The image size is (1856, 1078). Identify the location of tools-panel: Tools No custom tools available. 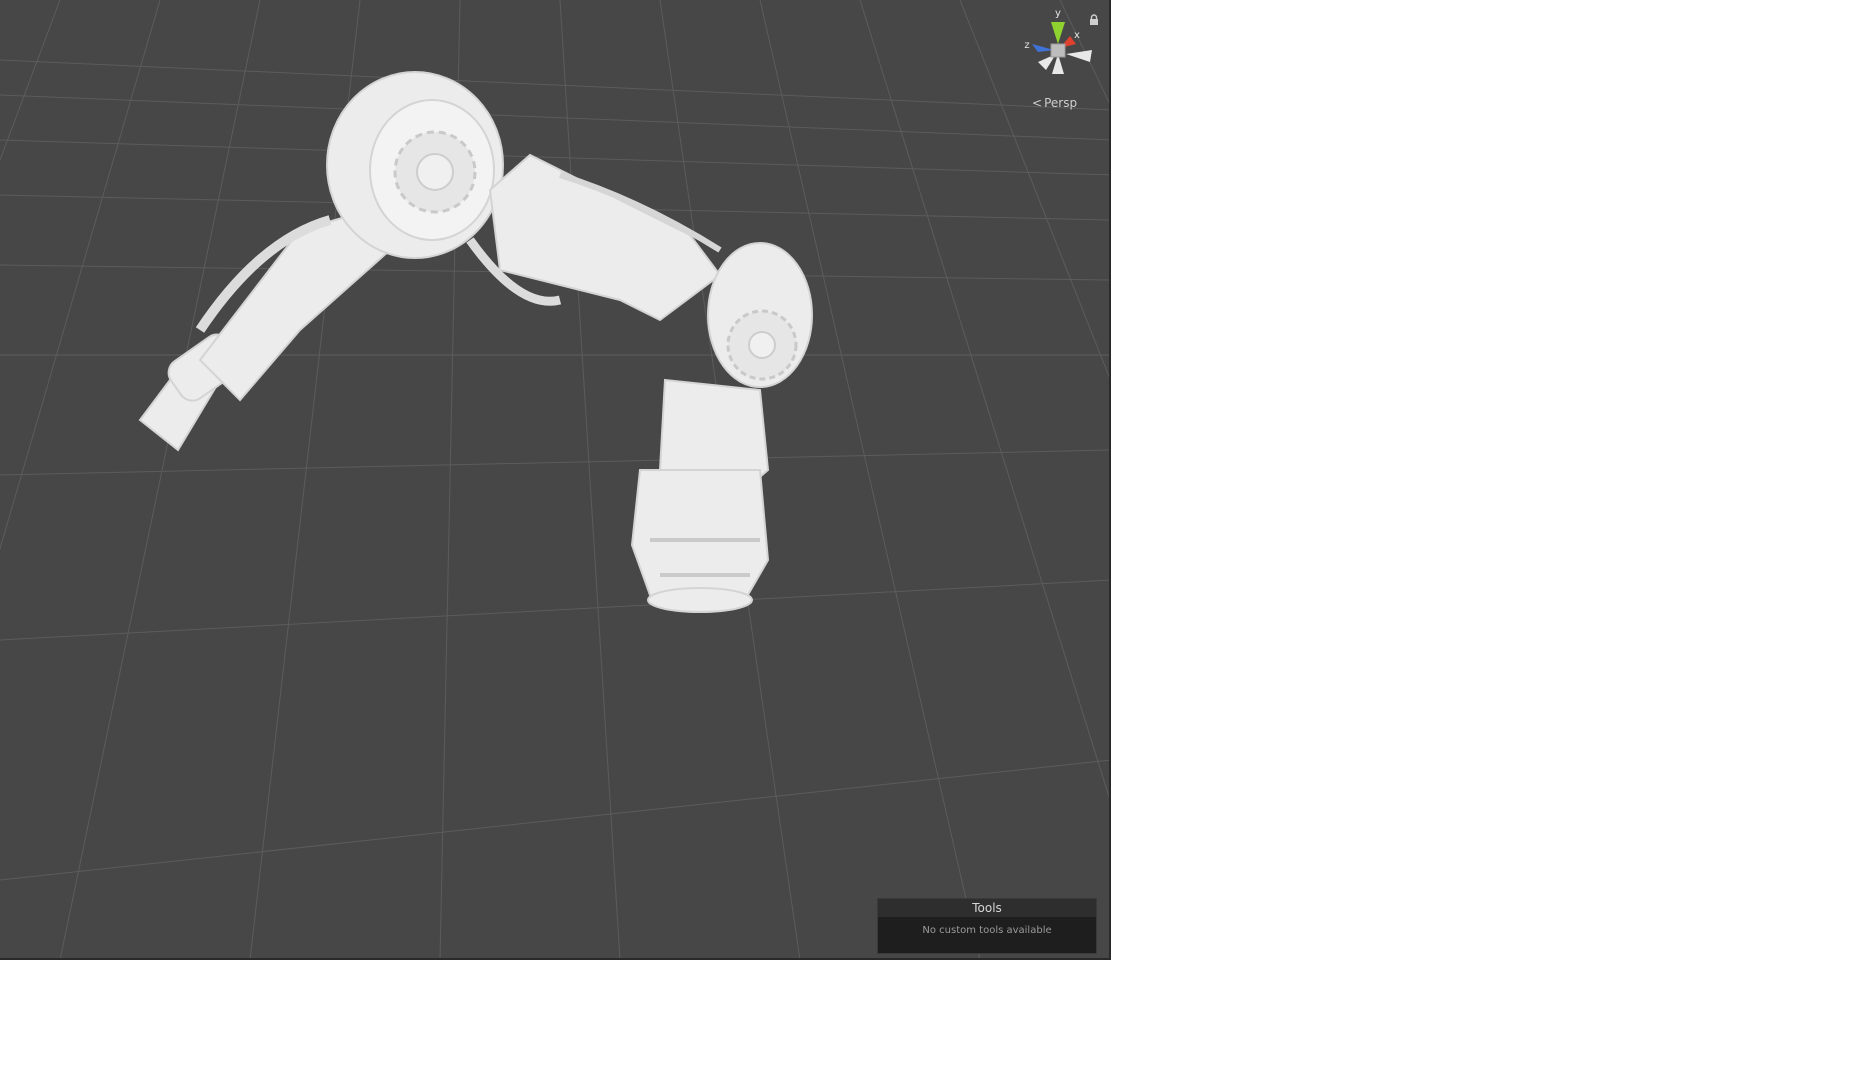
(987, 926).